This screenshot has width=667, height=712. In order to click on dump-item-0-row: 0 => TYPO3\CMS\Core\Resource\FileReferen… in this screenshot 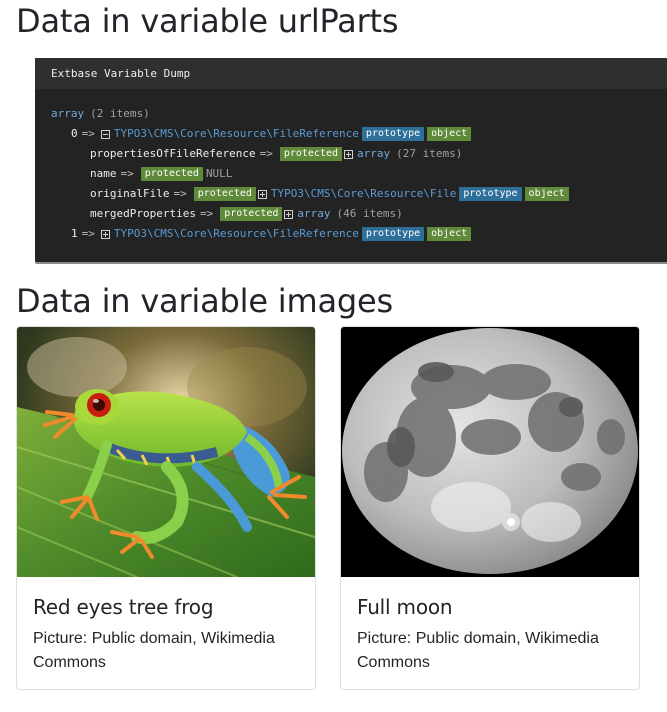, I will do `click(271, 134)`.